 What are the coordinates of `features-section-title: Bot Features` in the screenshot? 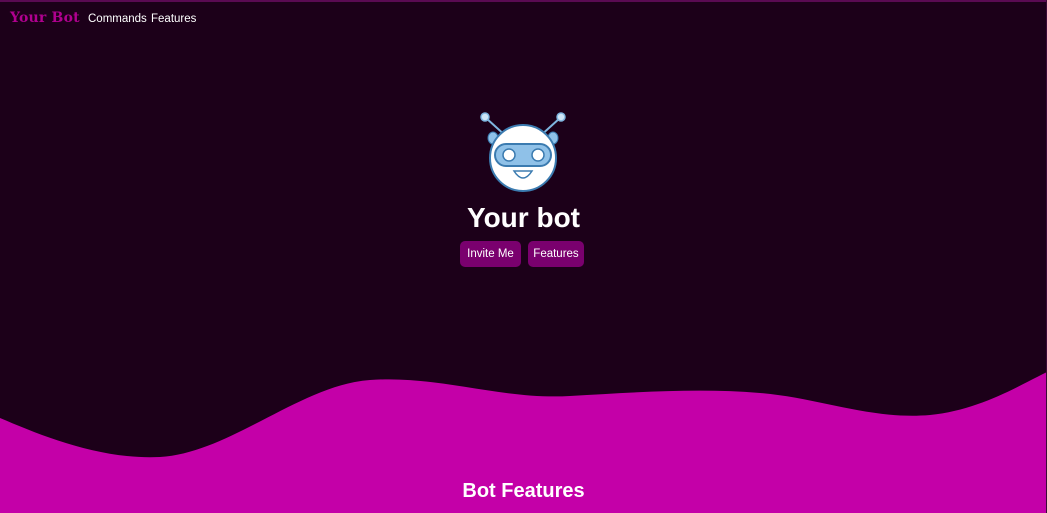 It's located at (523, 491).